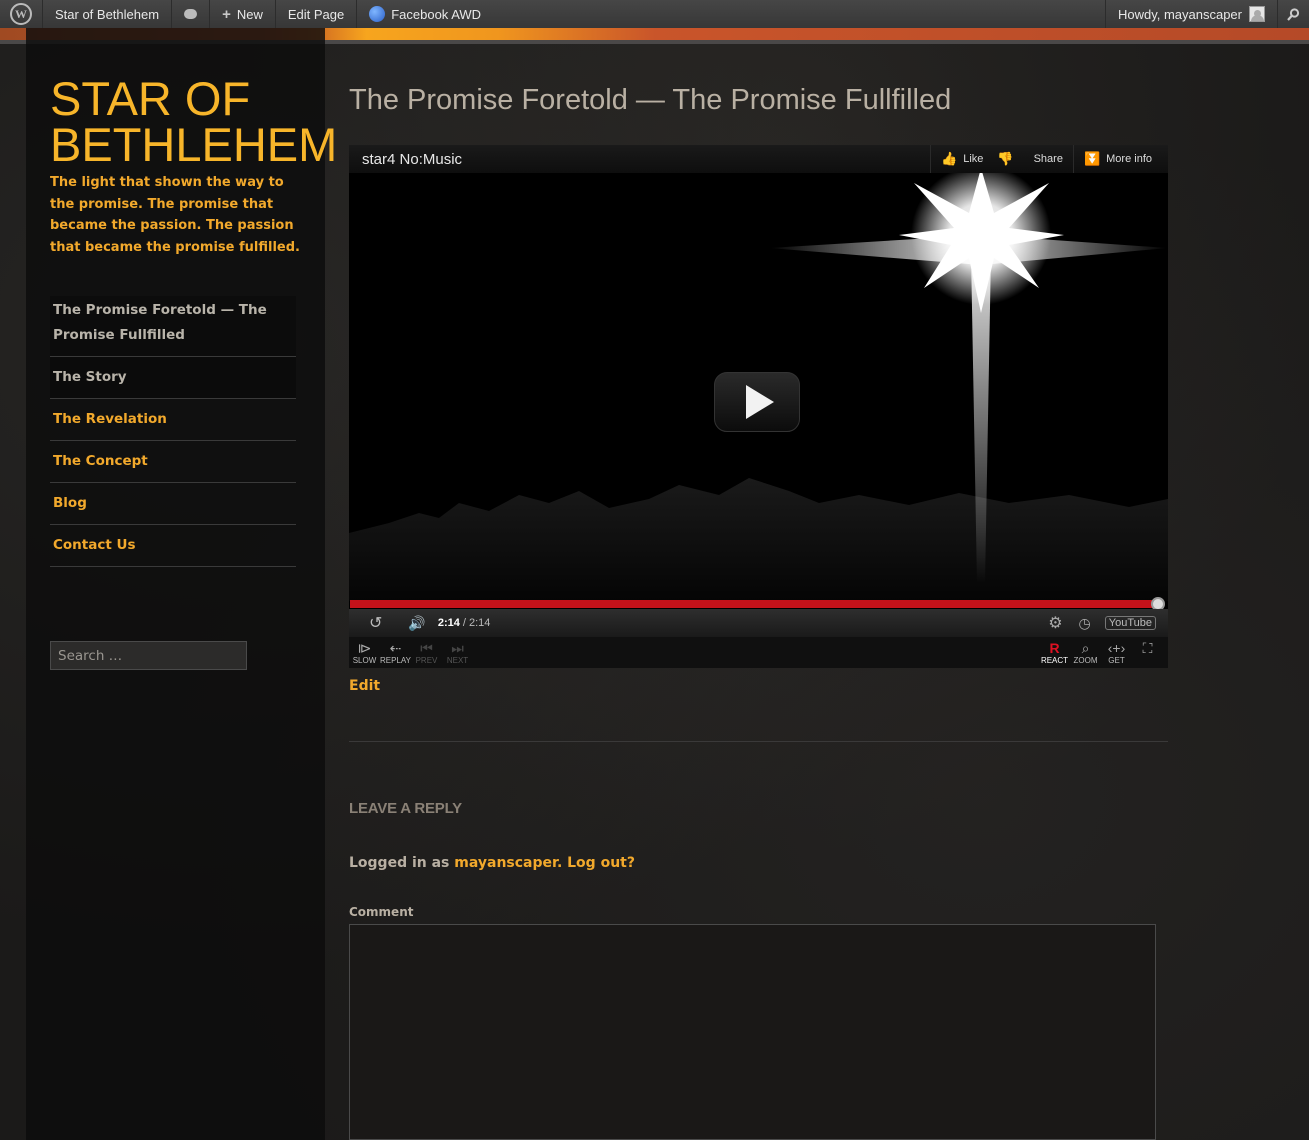 The height and width of the screenshot is (1140, 1309). What do you see at coordinates (249, 14) in the screenshot?
I see `new-label: New` at bounding box center [249, 14].